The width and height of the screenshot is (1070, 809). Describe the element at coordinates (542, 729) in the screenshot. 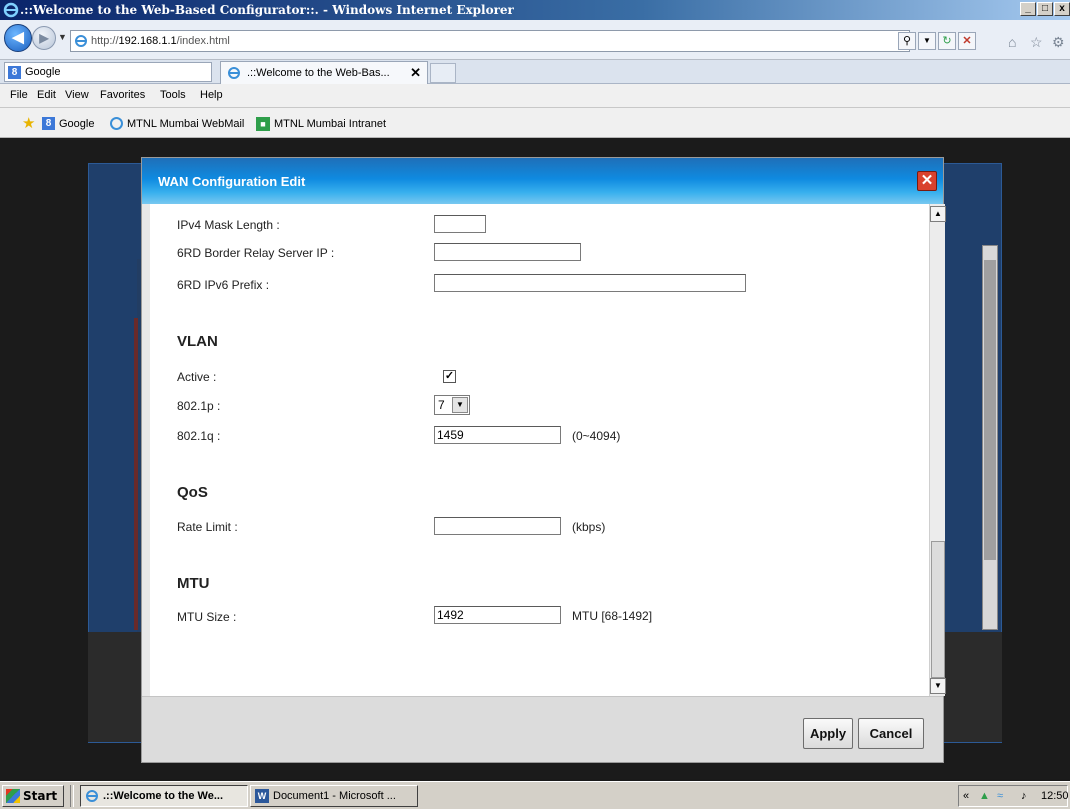

I see `dialog-footer: Apply Cancel` at that location.